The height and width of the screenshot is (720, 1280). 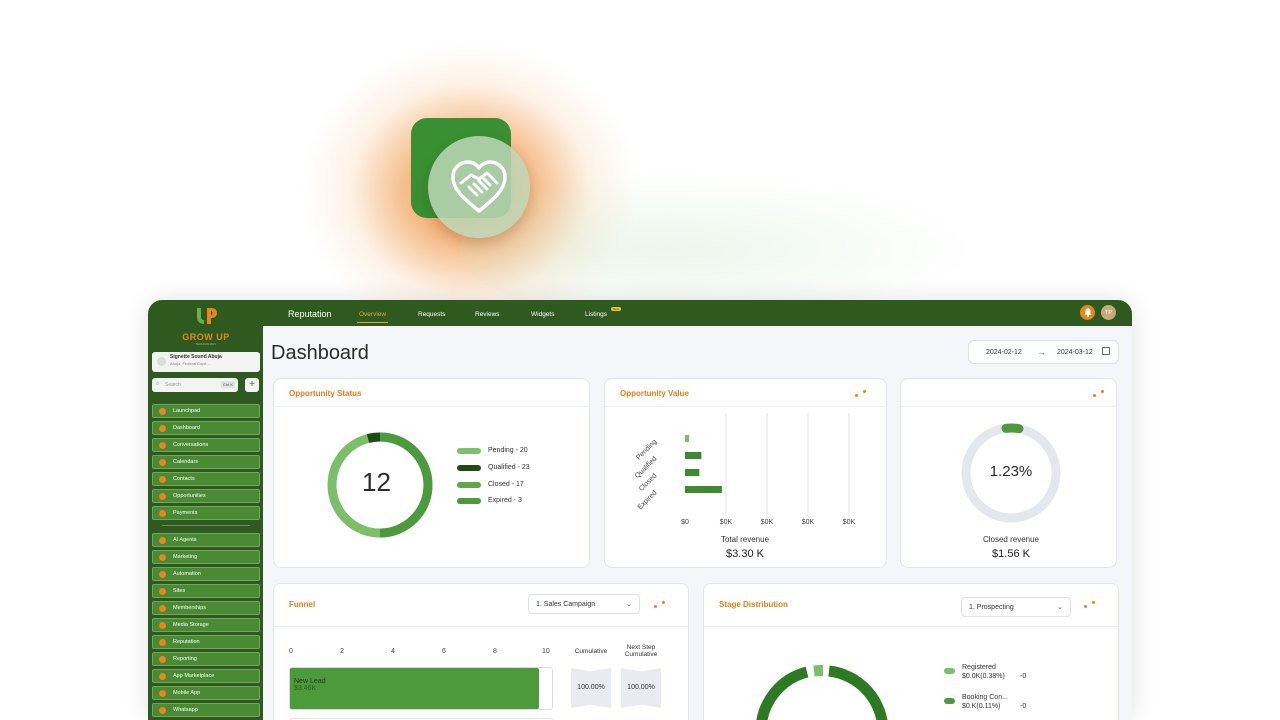 I want to click on location-icon, so click(x=161, y=361).